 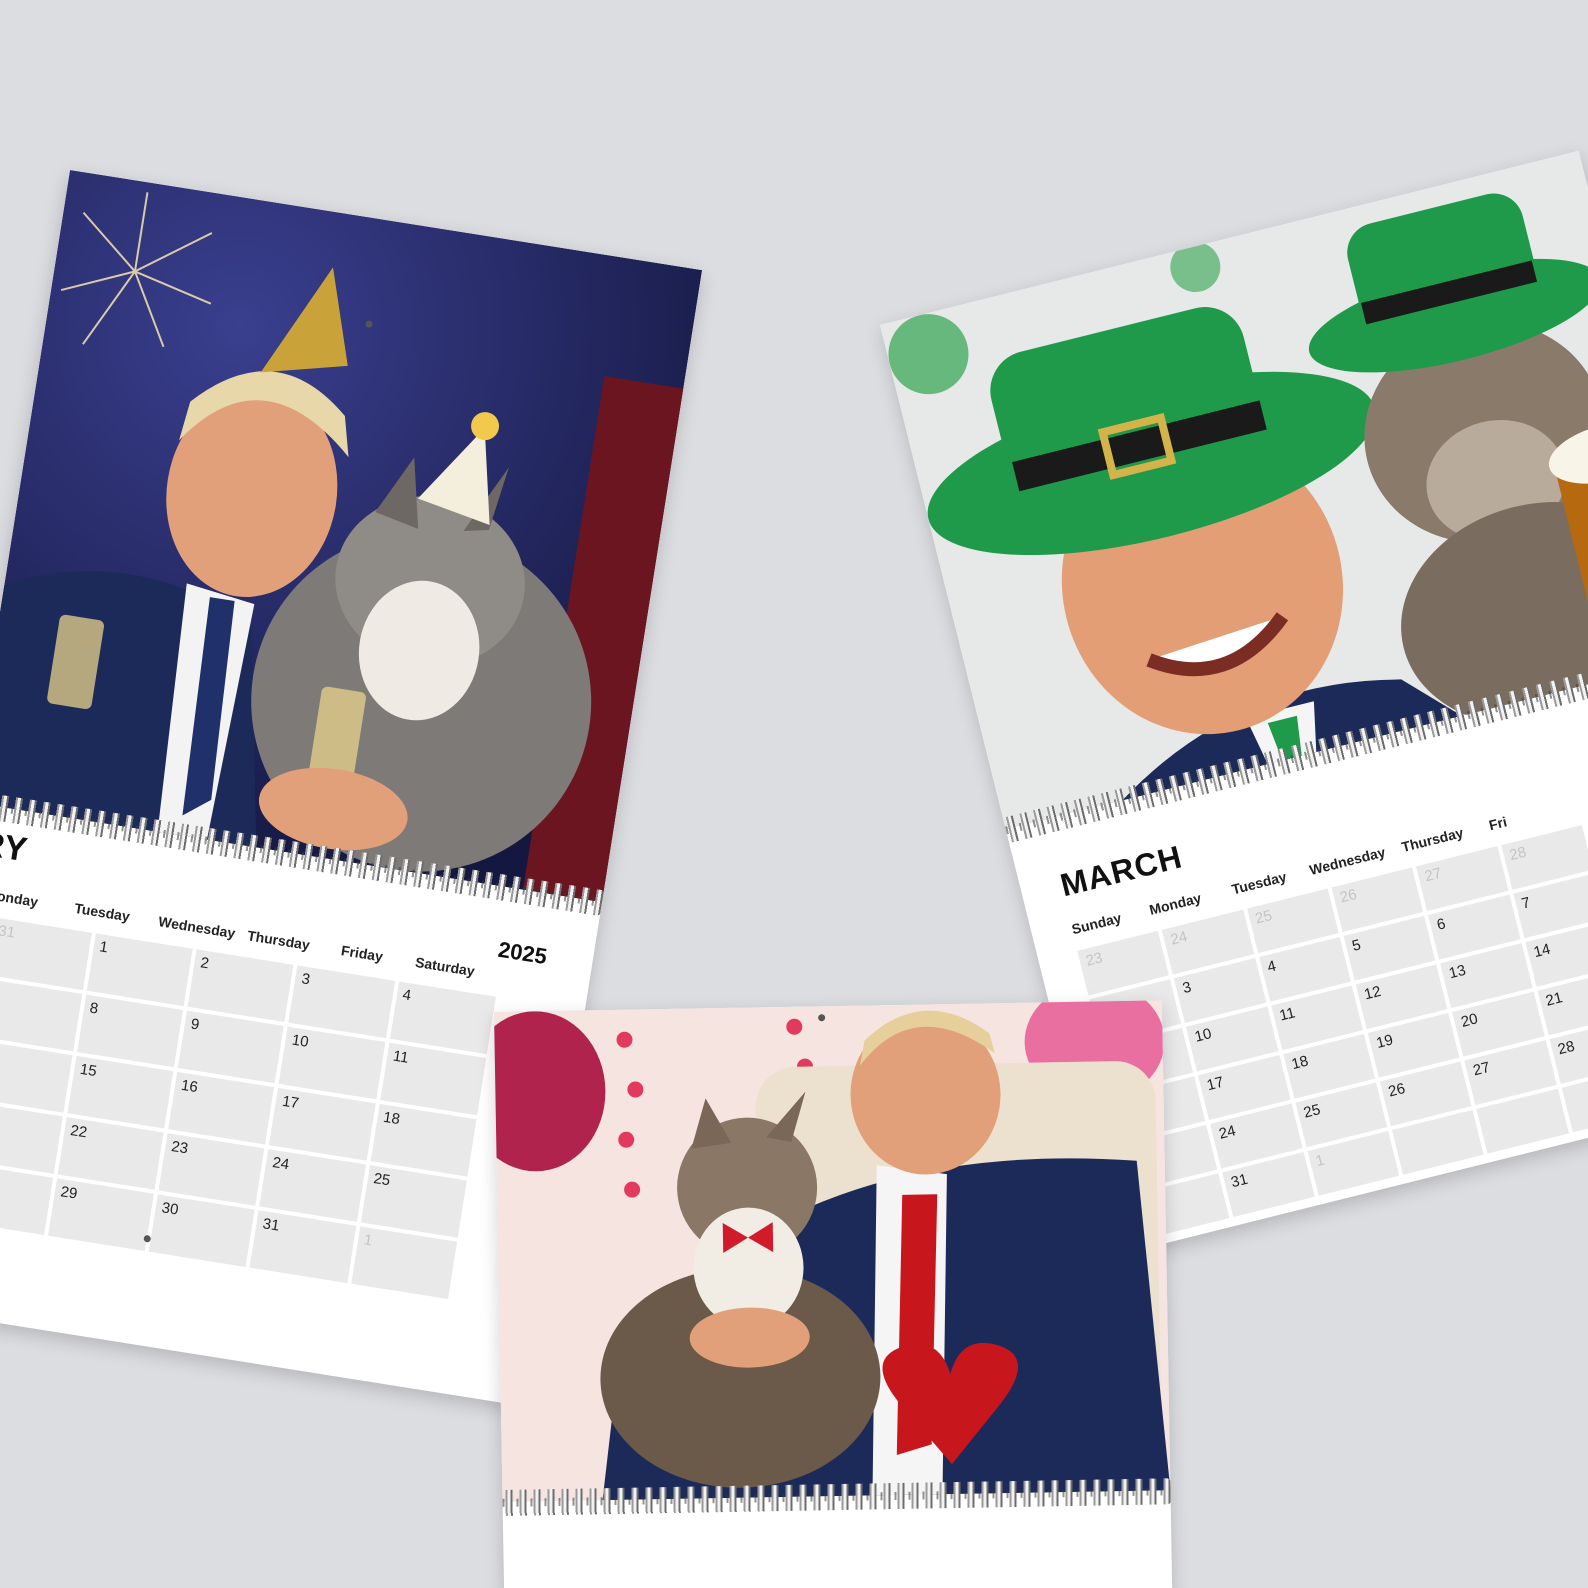 I want to click on february-hang-hole, so click(x=822, y=1018).